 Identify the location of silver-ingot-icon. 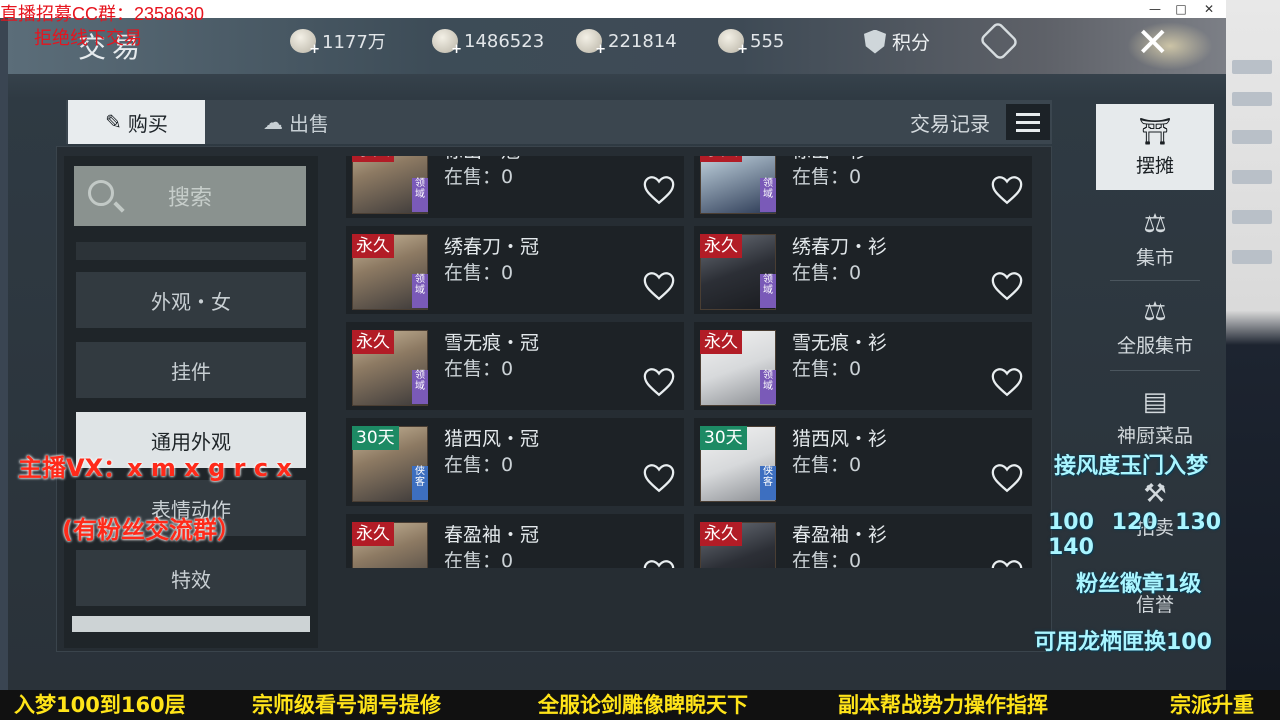
(447, 43).